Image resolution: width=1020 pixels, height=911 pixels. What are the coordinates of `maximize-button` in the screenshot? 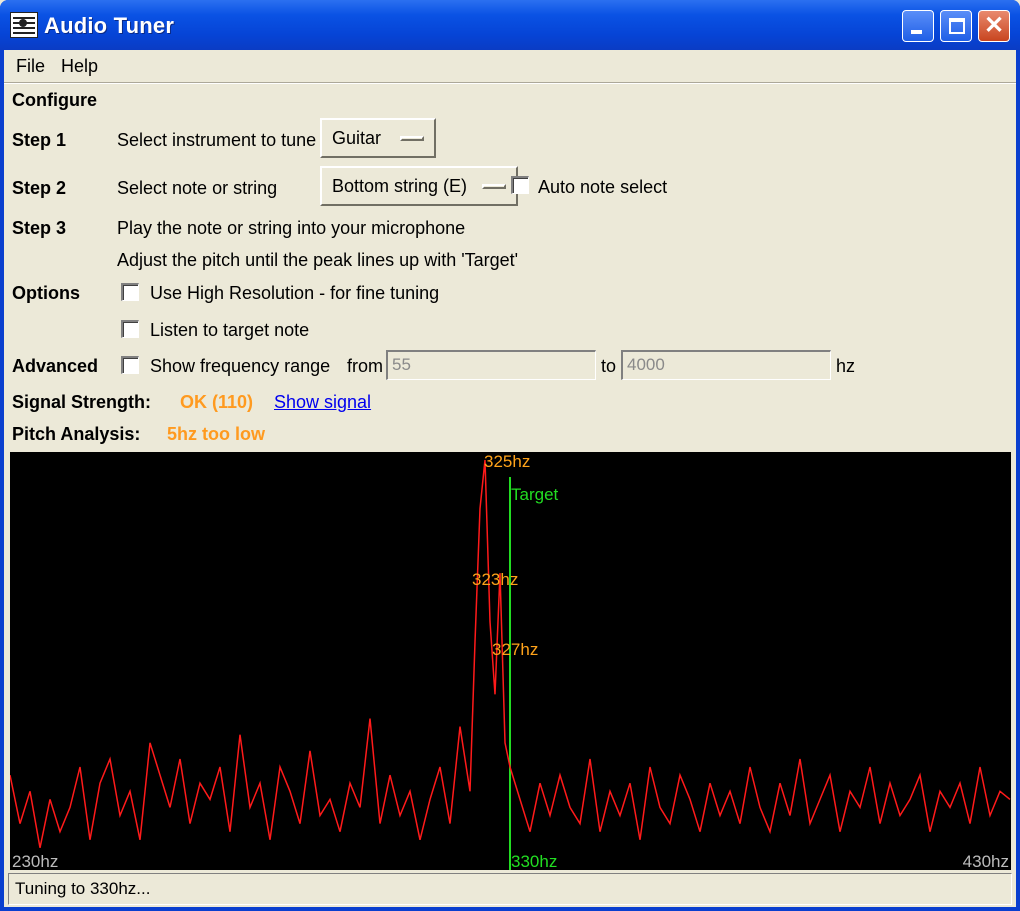 It's located at (956, 26).